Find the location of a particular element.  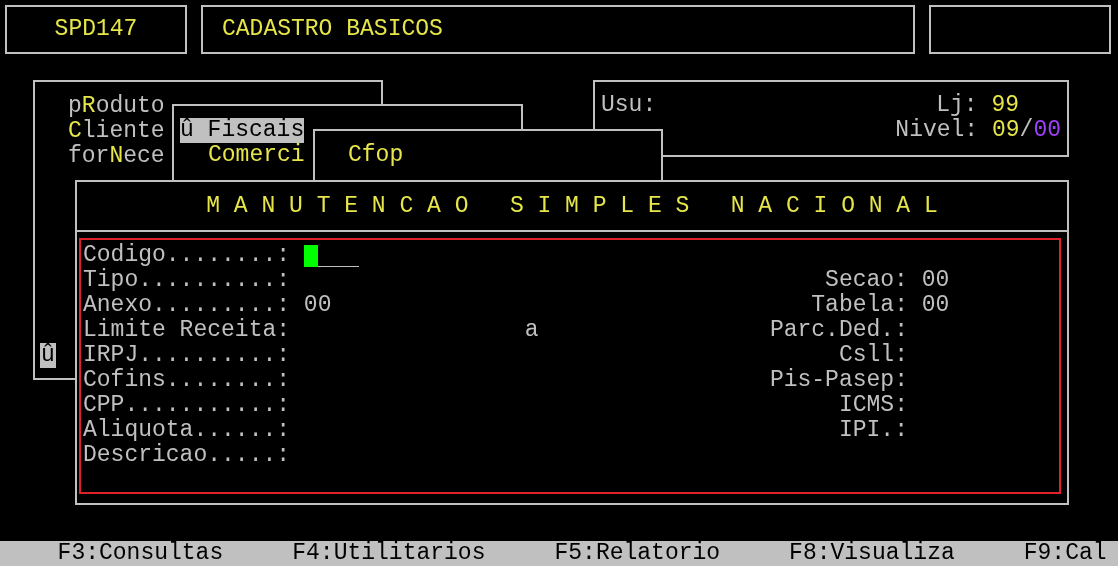

field-label: Parc.Ded.: is located at coordinates (838, 330).